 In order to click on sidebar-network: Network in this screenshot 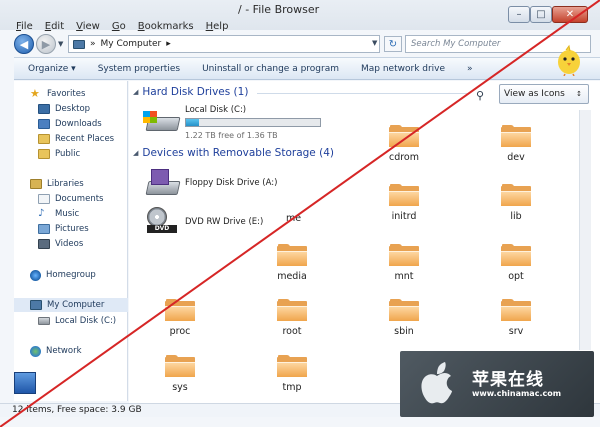, I will do `click(56, 351)`.